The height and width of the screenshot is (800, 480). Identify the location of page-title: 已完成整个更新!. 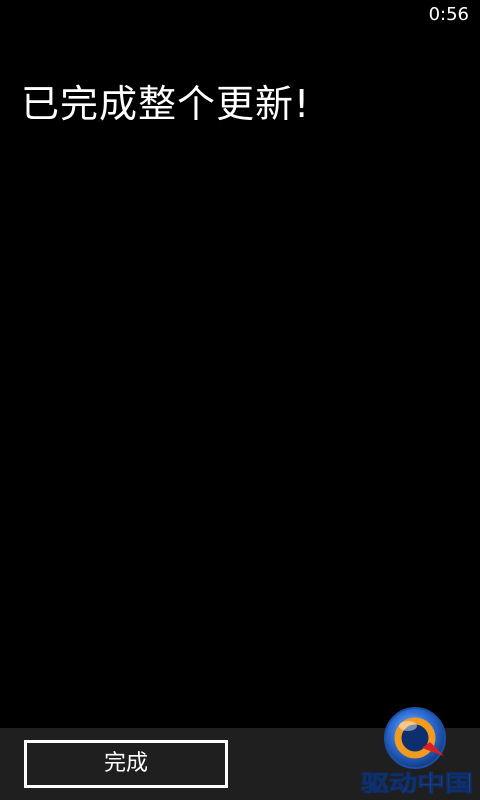
(166, 104).